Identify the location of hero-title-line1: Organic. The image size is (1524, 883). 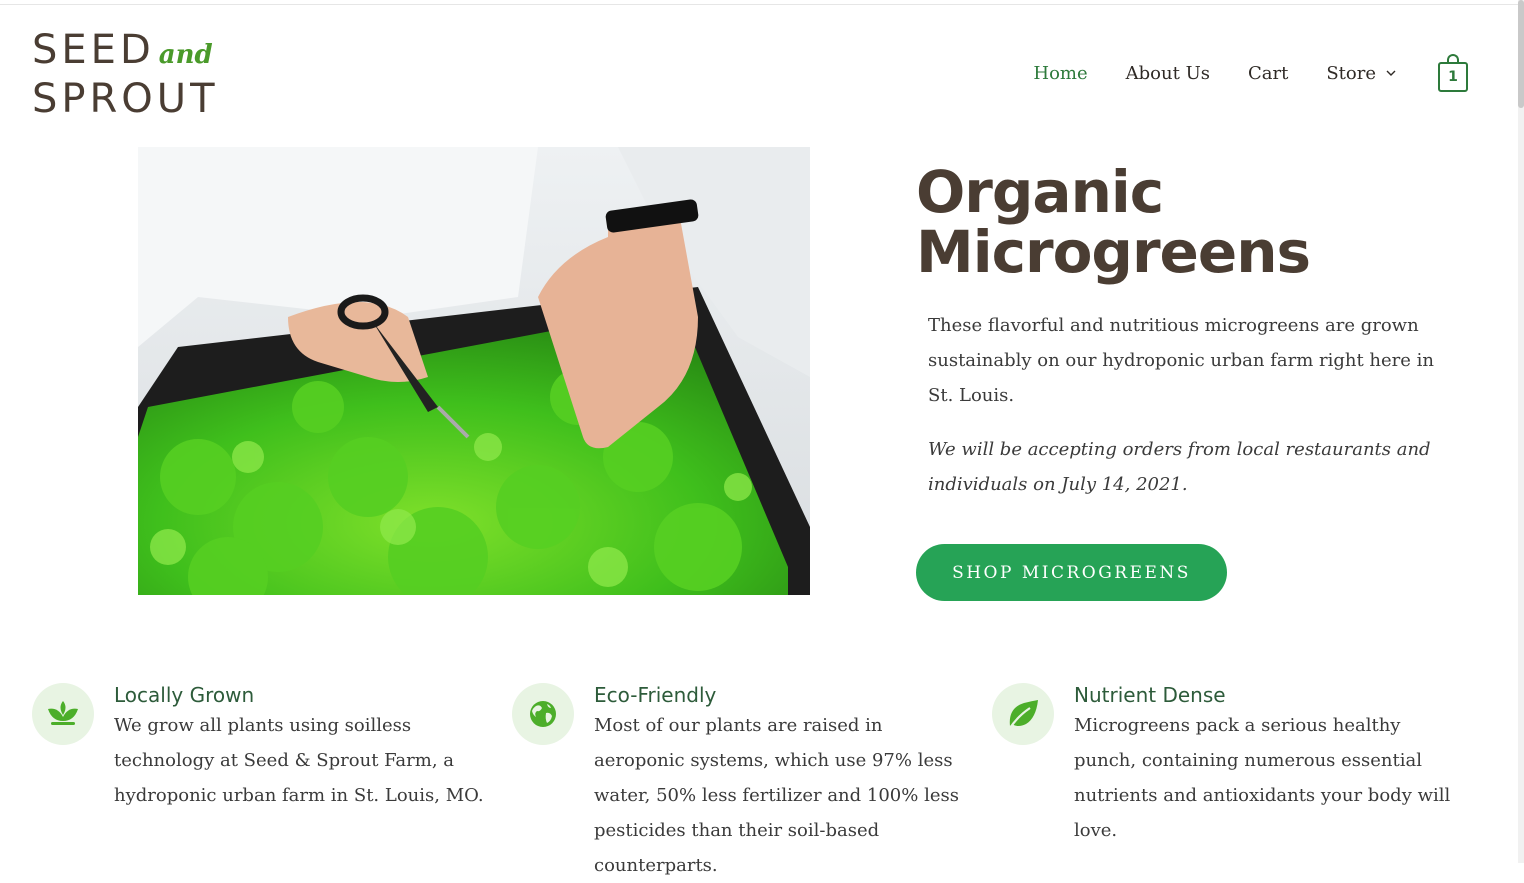
(1040, 192).